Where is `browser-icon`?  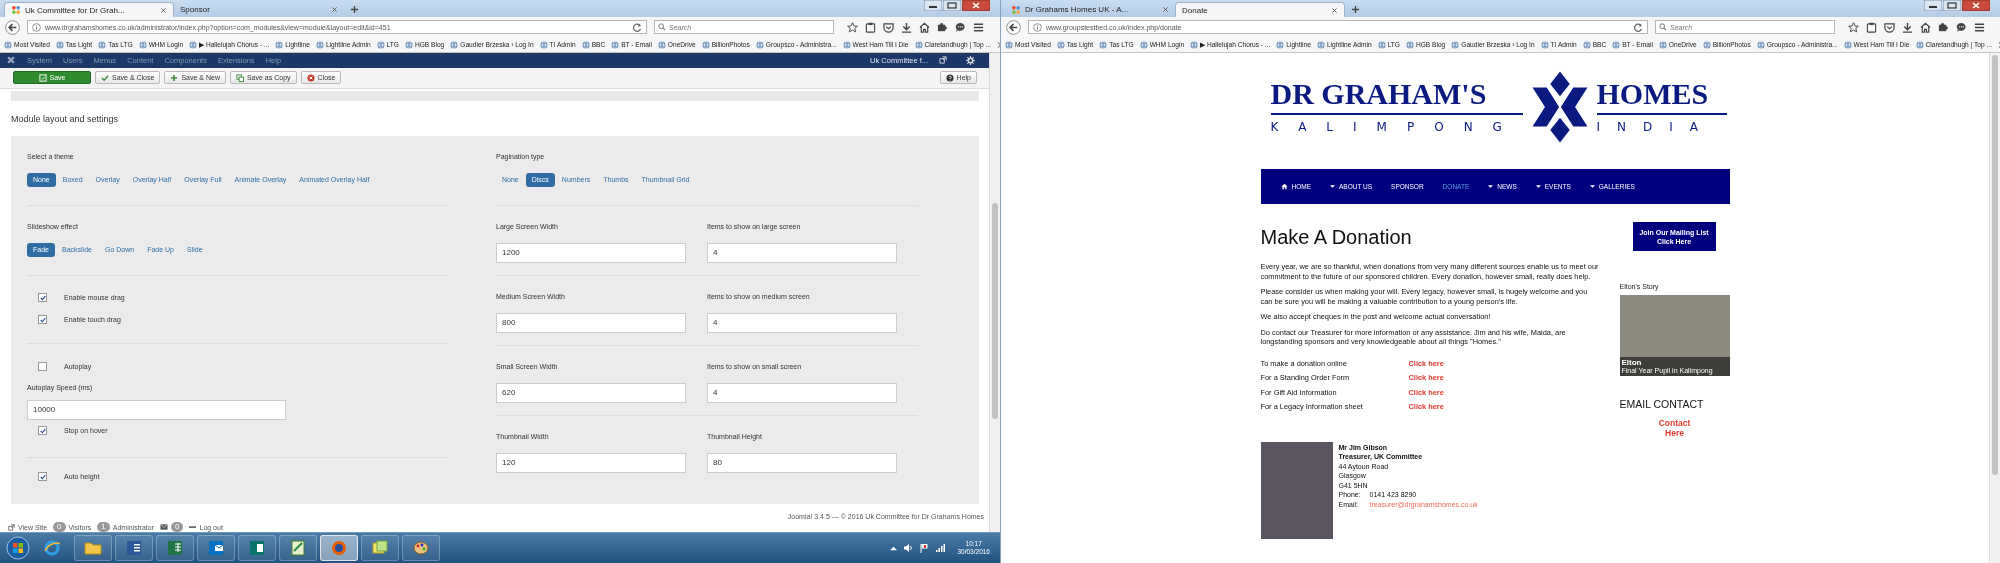
browser-icon is located at coordinates (52, 548).